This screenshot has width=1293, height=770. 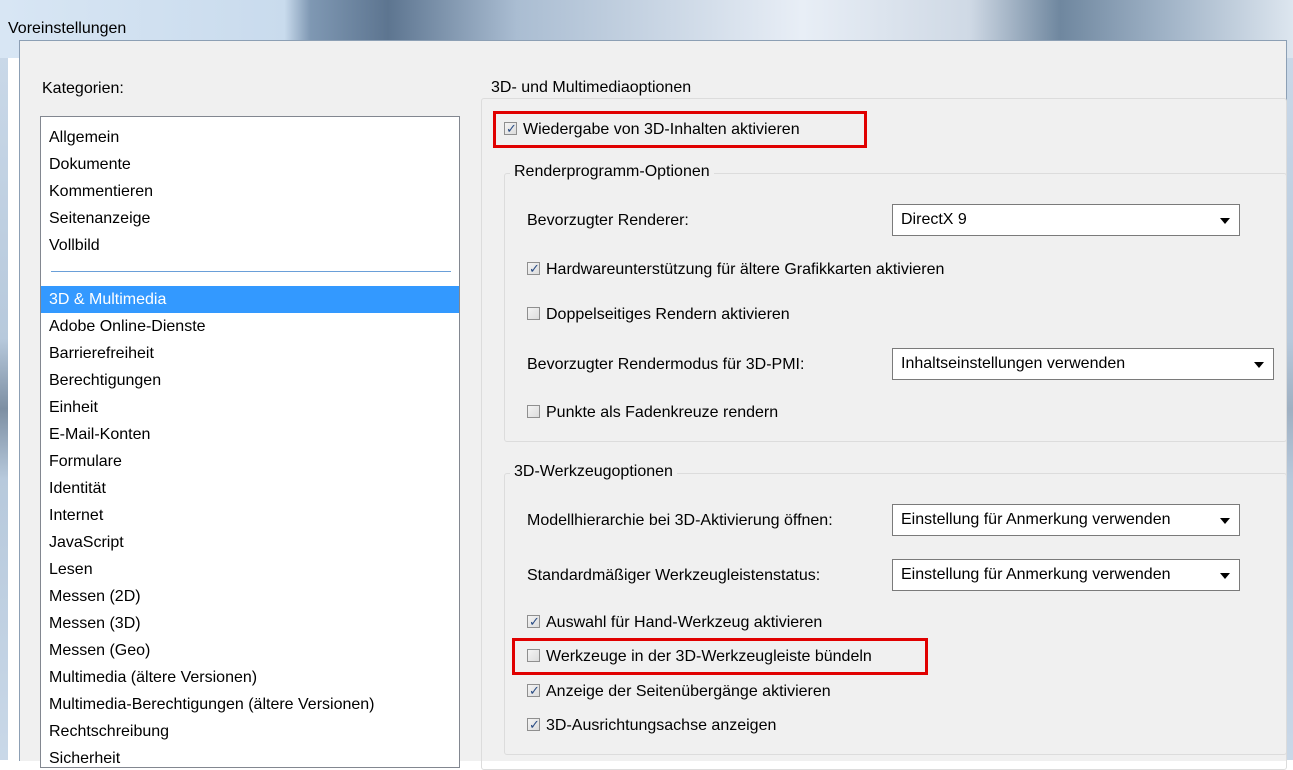 I want to click on category-item-vollbild: Vollbild, so click(x=250, y=245).